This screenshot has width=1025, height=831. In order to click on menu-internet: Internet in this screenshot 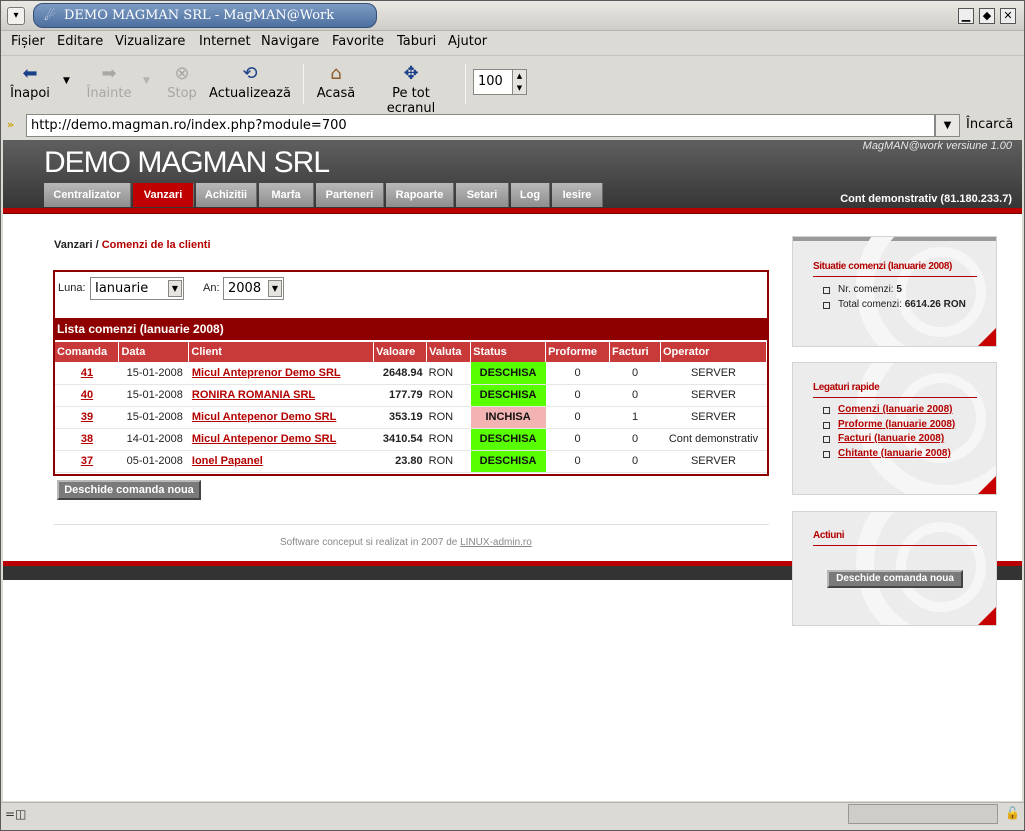, I will do `click(225, 41)`.